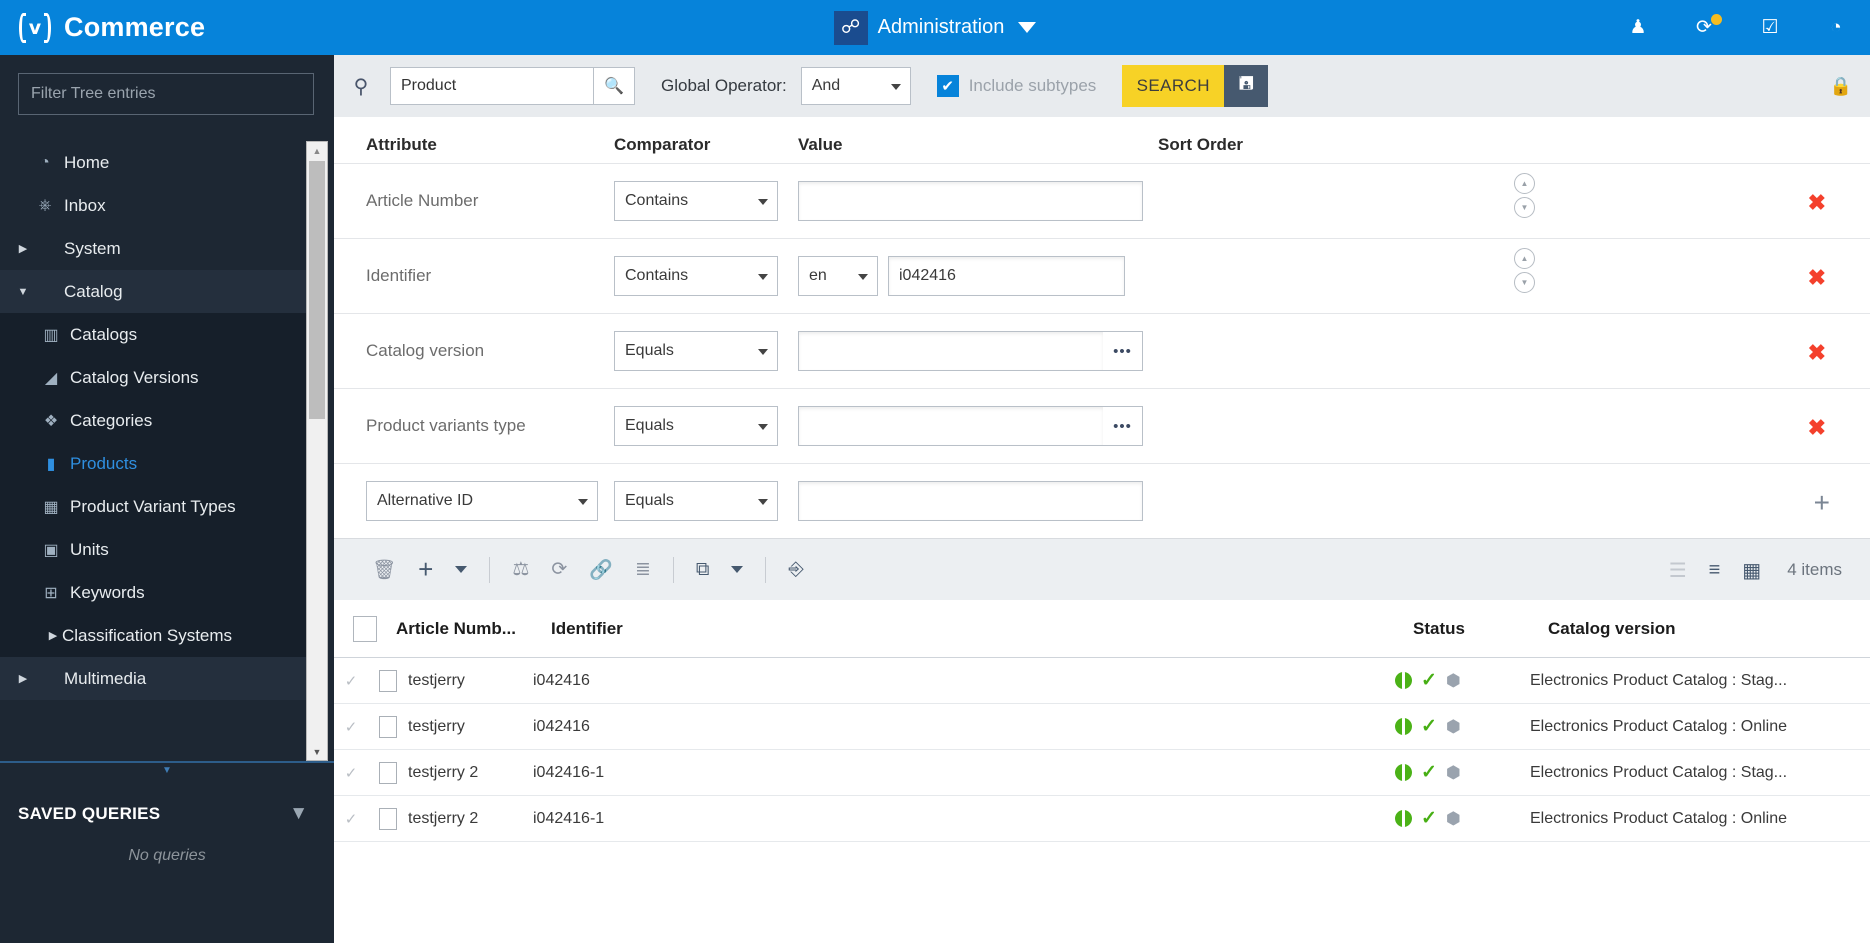 The image size is (1870, 943). Describe the element at coordinates (153, 205) in the screenshot. I see `tree-item-inbox: ⎈ Inbox` at that location.